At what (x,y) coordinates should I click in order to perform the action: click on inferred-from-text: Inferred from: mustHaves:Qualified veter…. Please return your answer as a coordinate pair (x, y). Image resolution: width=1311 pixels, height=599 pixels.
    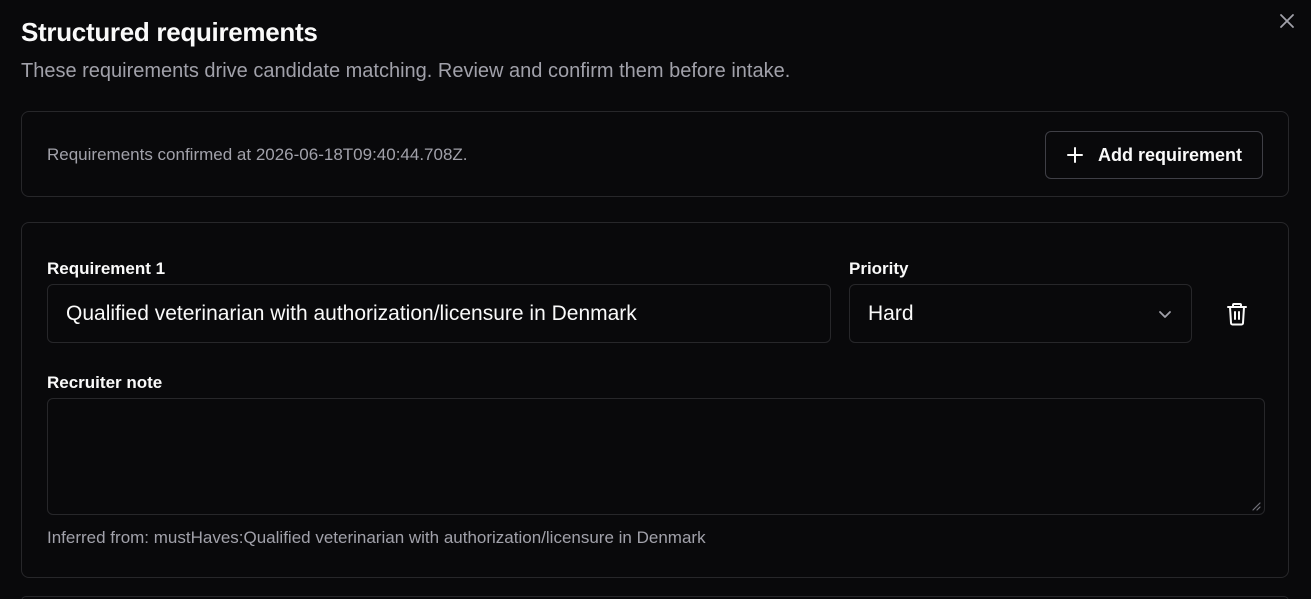
    Looking at the image, I should click on (376, 537).